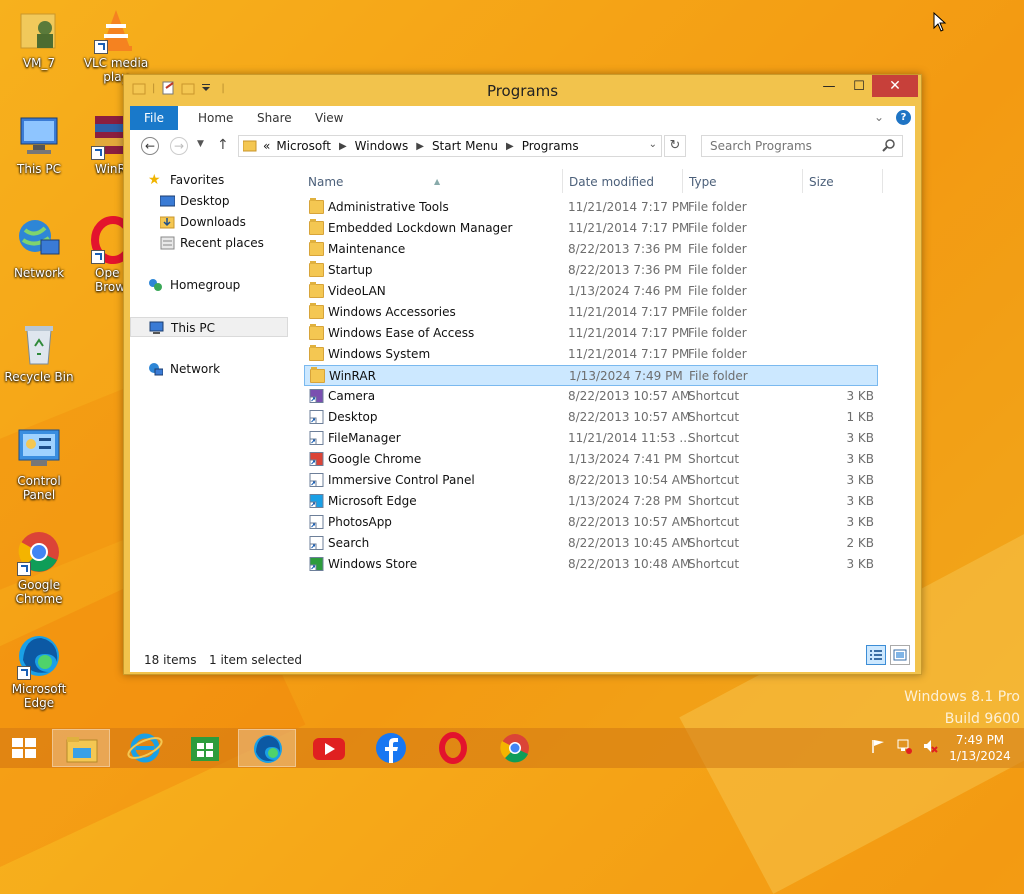 This screenshot has height=894, width=1024. What do you see at coordinates (209, 285) in the screenshot?
I see `nav-homegroup: Homegroup` at bounding box center [209, 285].